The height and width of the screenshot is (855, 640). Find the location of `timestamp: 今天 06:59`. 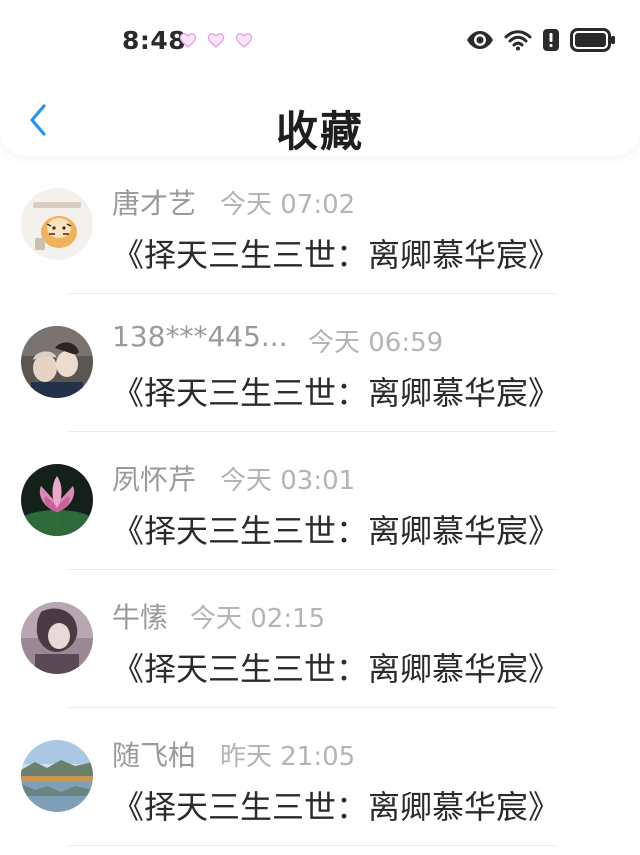

timestamp: 今天 06:59 is located at coordinates (376, 343).